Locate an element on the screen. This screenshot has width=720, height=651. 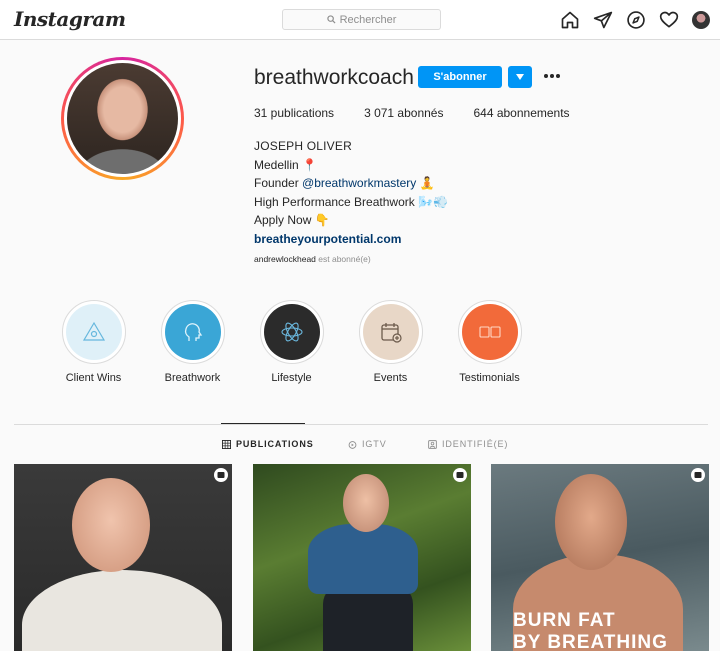
tab-publications: PUBLICATIONS is located at coordinates (268, 444).